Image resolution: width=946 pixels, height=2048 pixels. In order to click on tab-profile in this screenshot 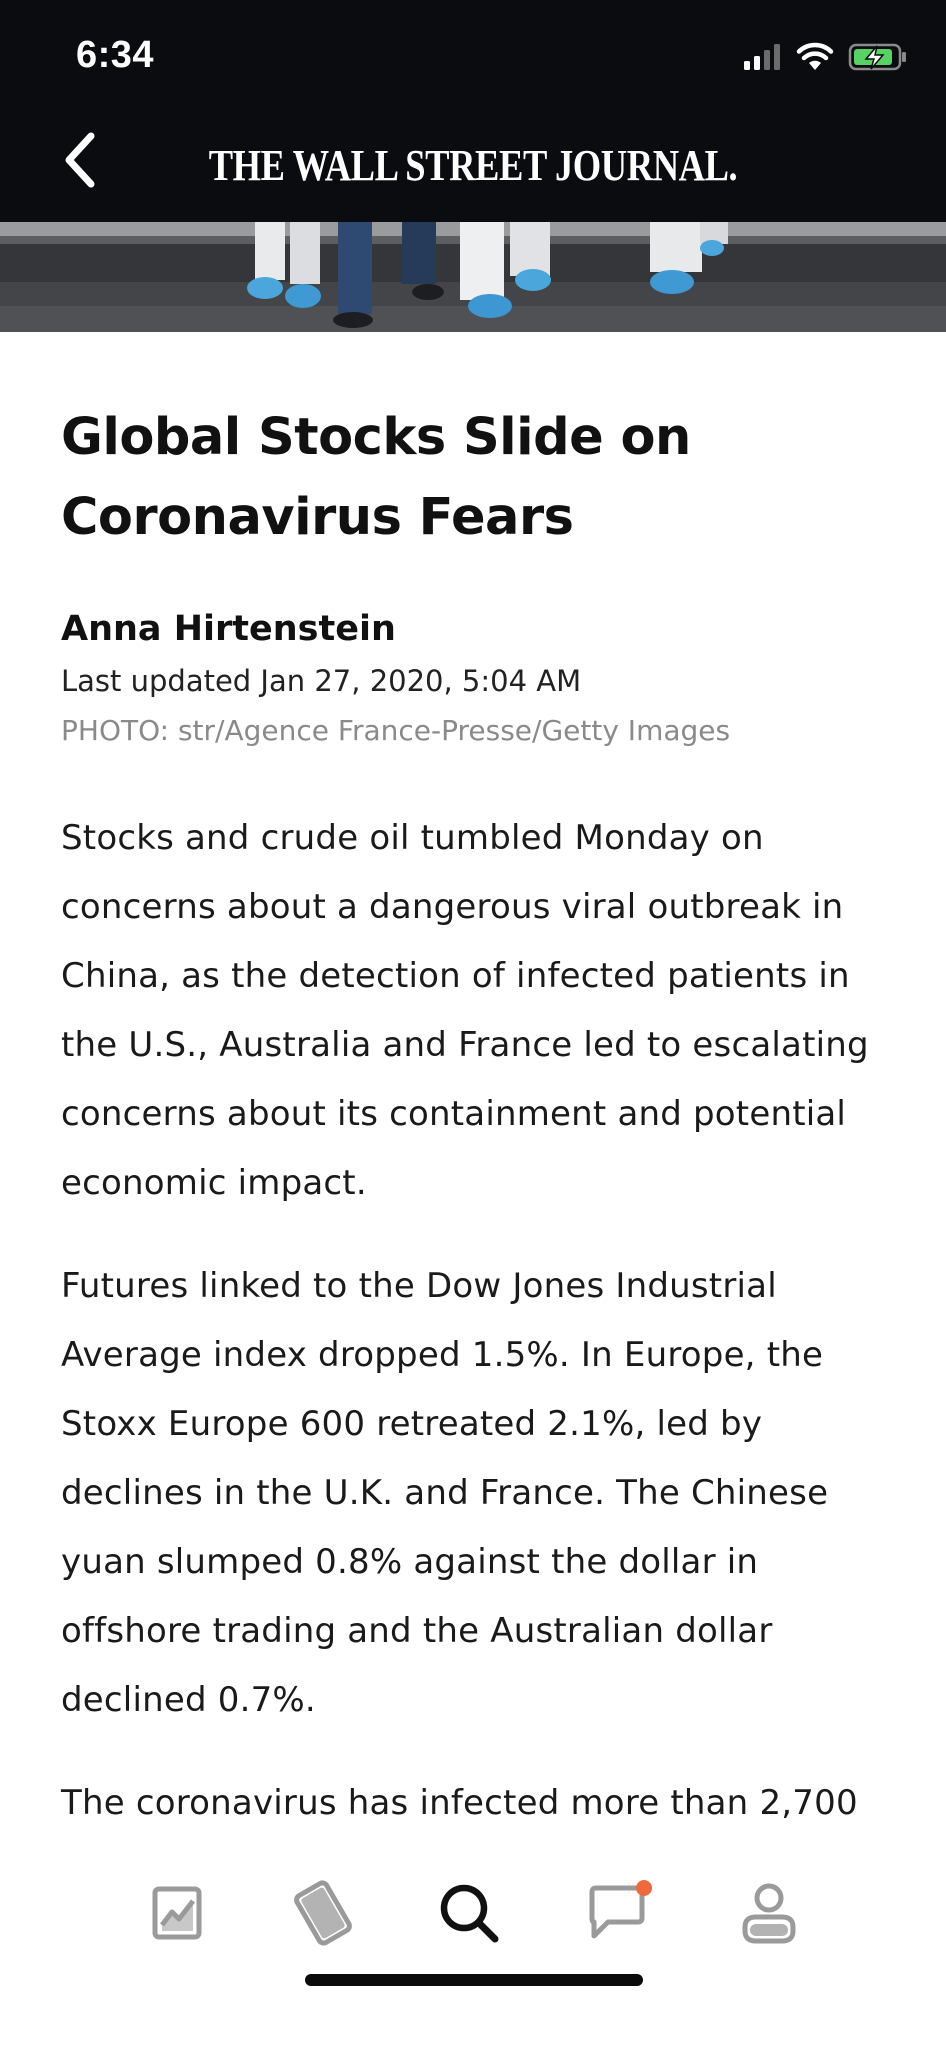, I will do `click(769, 1915)`.